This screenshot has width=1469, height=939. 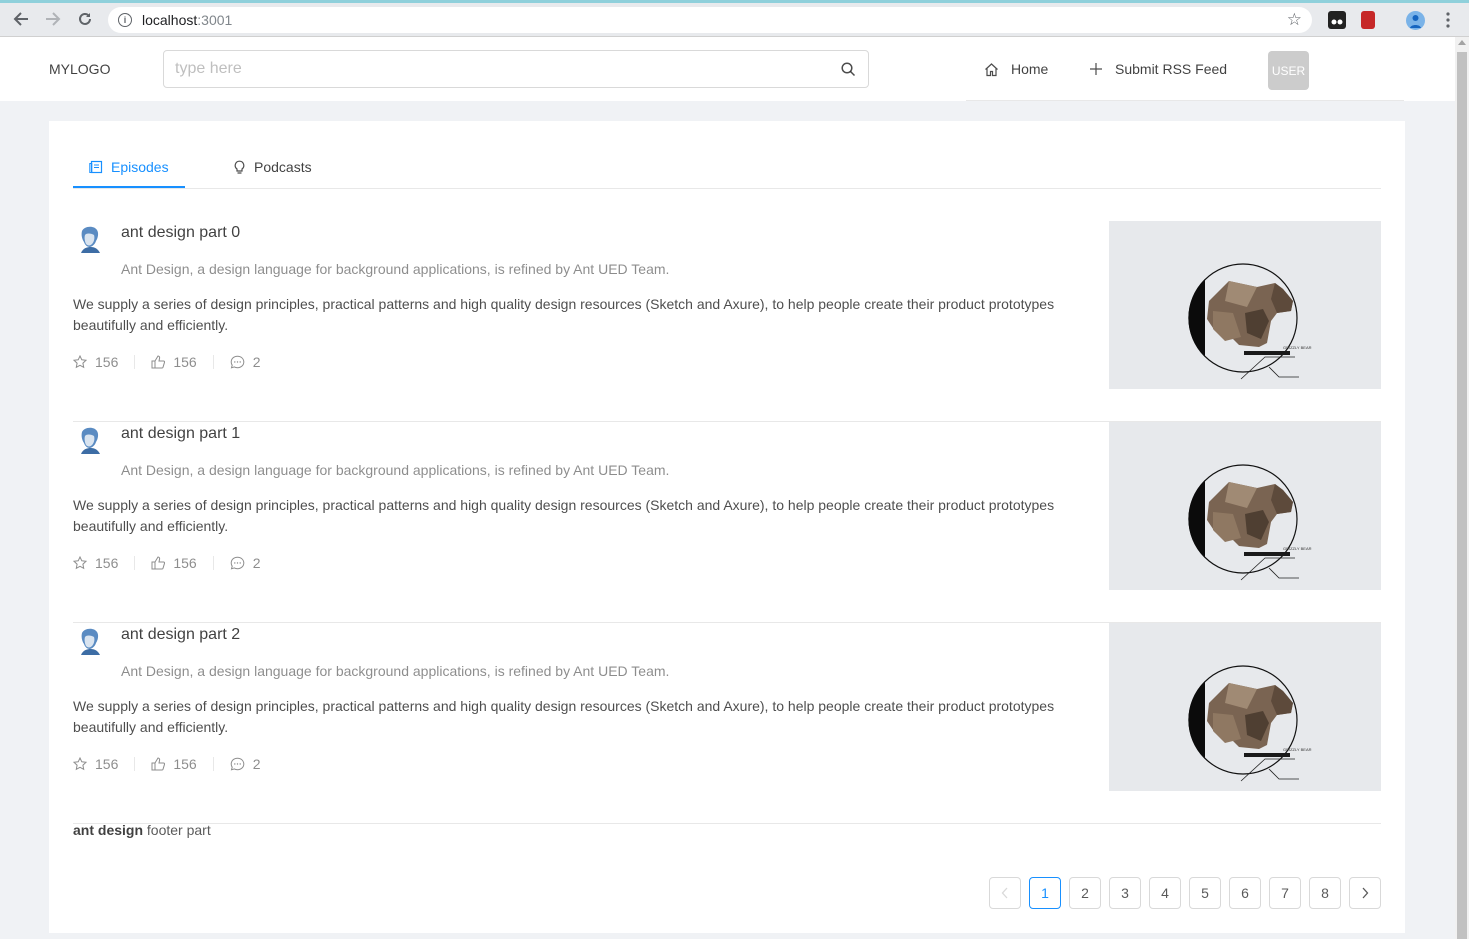 I want to click on search-input, so click(x=484, y=69).